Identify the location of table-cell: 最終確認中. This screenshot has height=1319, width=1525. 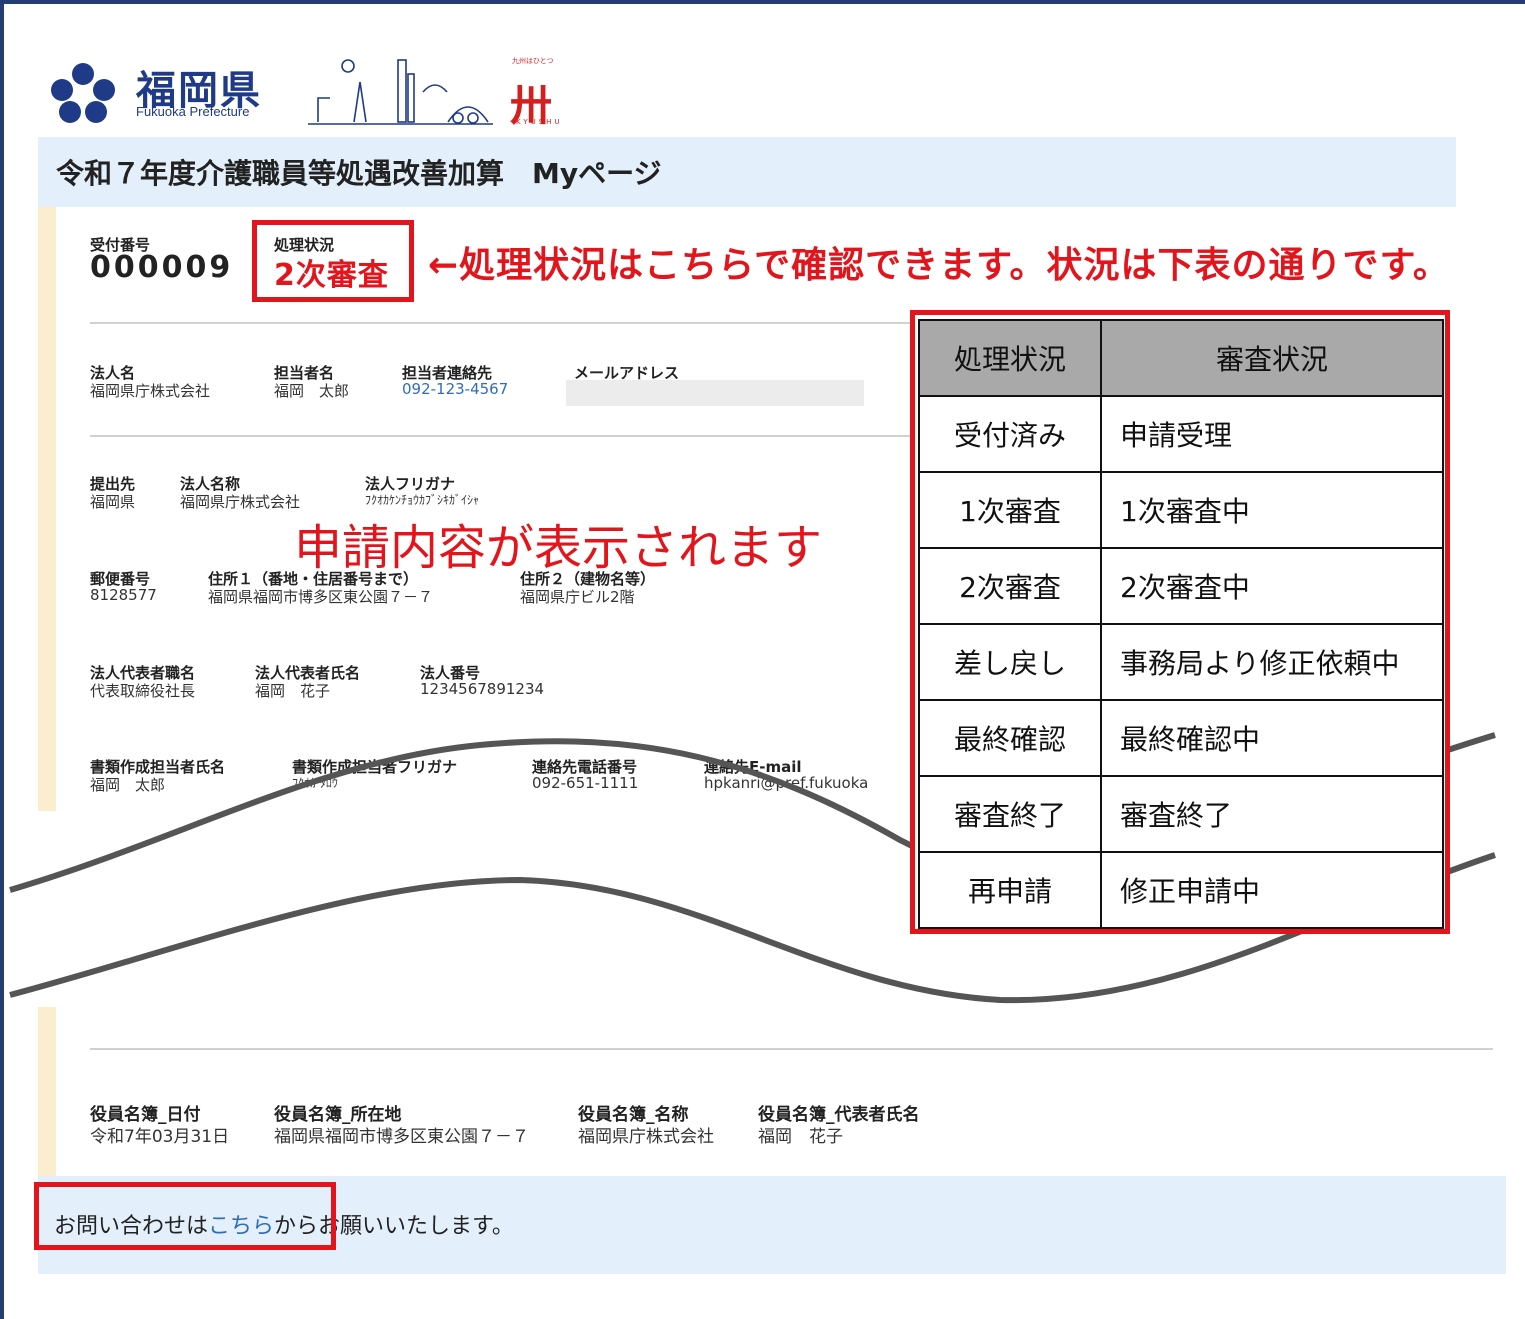
(1272, 738).